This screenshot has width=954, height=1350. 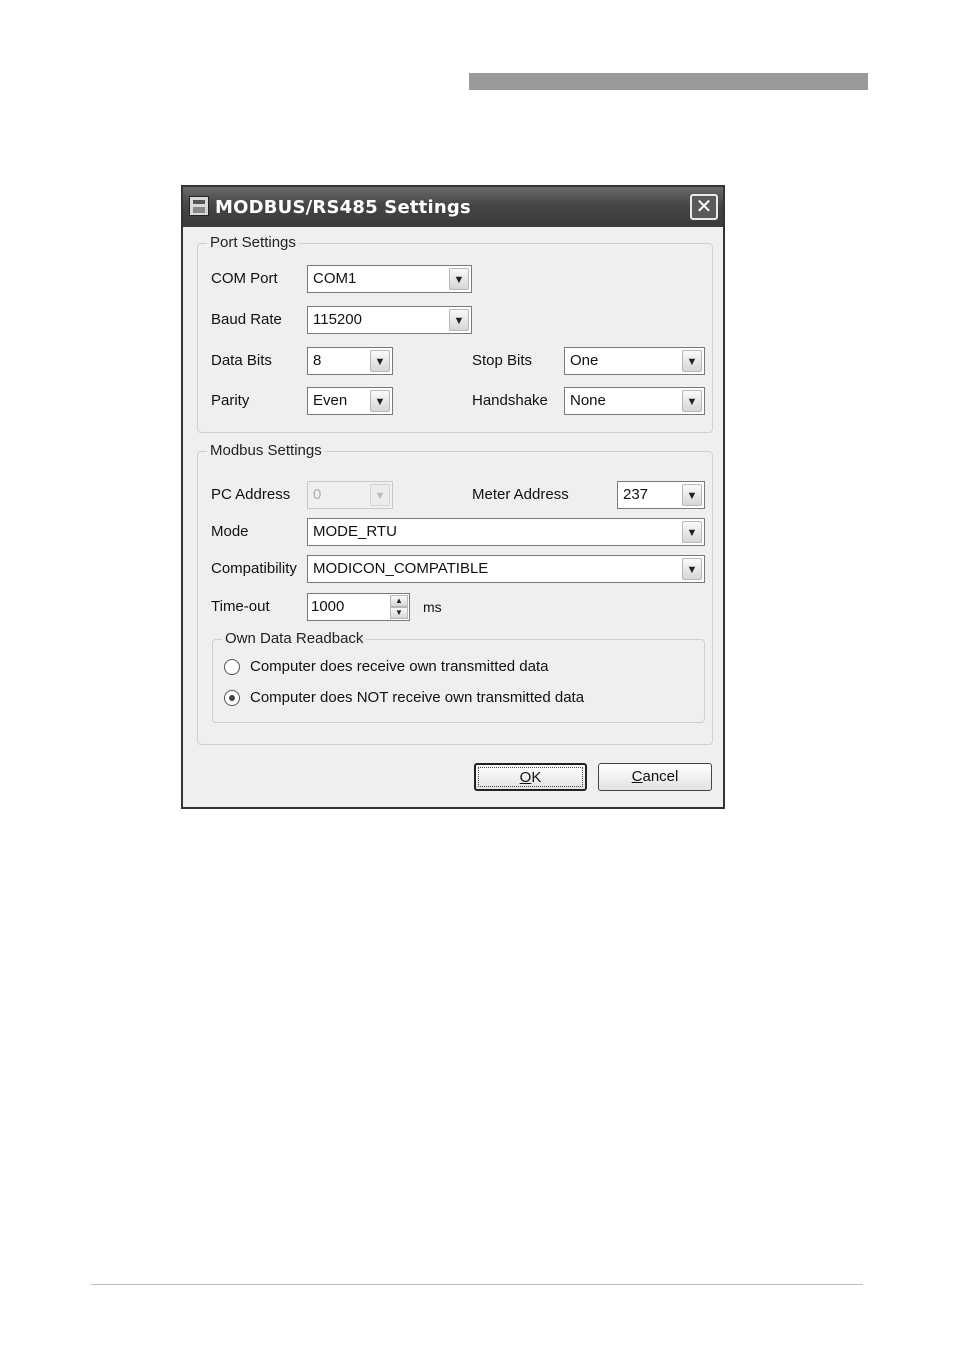 I want to click on com-port-value: COM1, so click(x=335, y=278).